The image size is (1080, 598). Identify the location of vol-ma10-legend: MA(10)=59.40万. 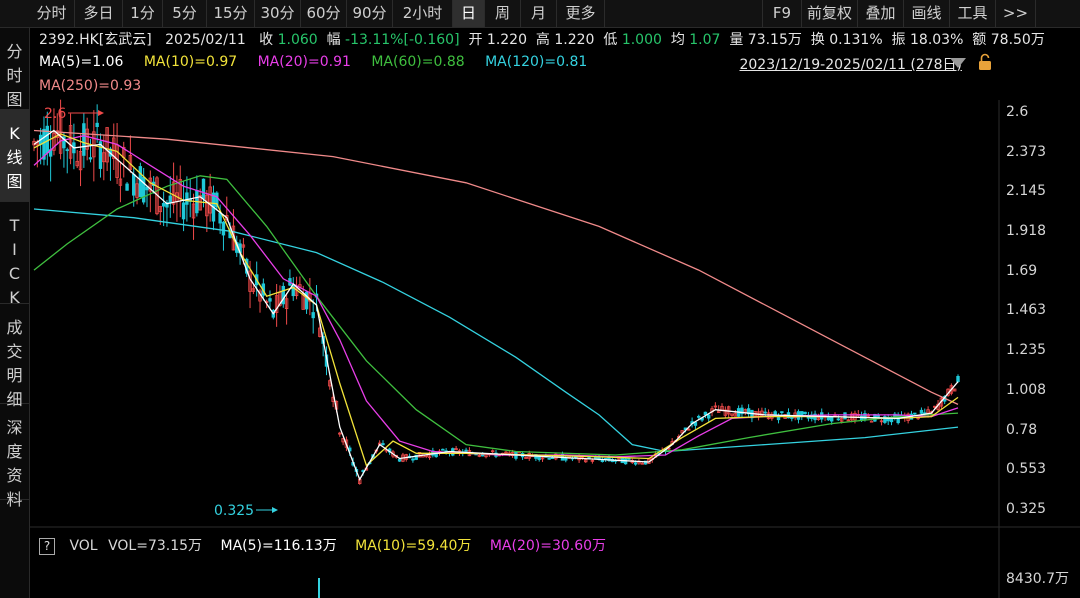
(413, 546).